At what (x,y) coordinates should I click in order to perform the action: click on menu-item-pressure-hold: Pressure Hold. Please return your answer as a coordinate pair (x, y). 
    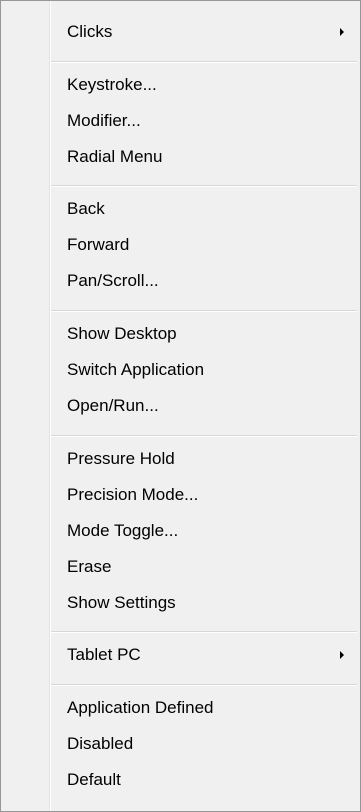
    Looking at the image, I should click on (180, 459).